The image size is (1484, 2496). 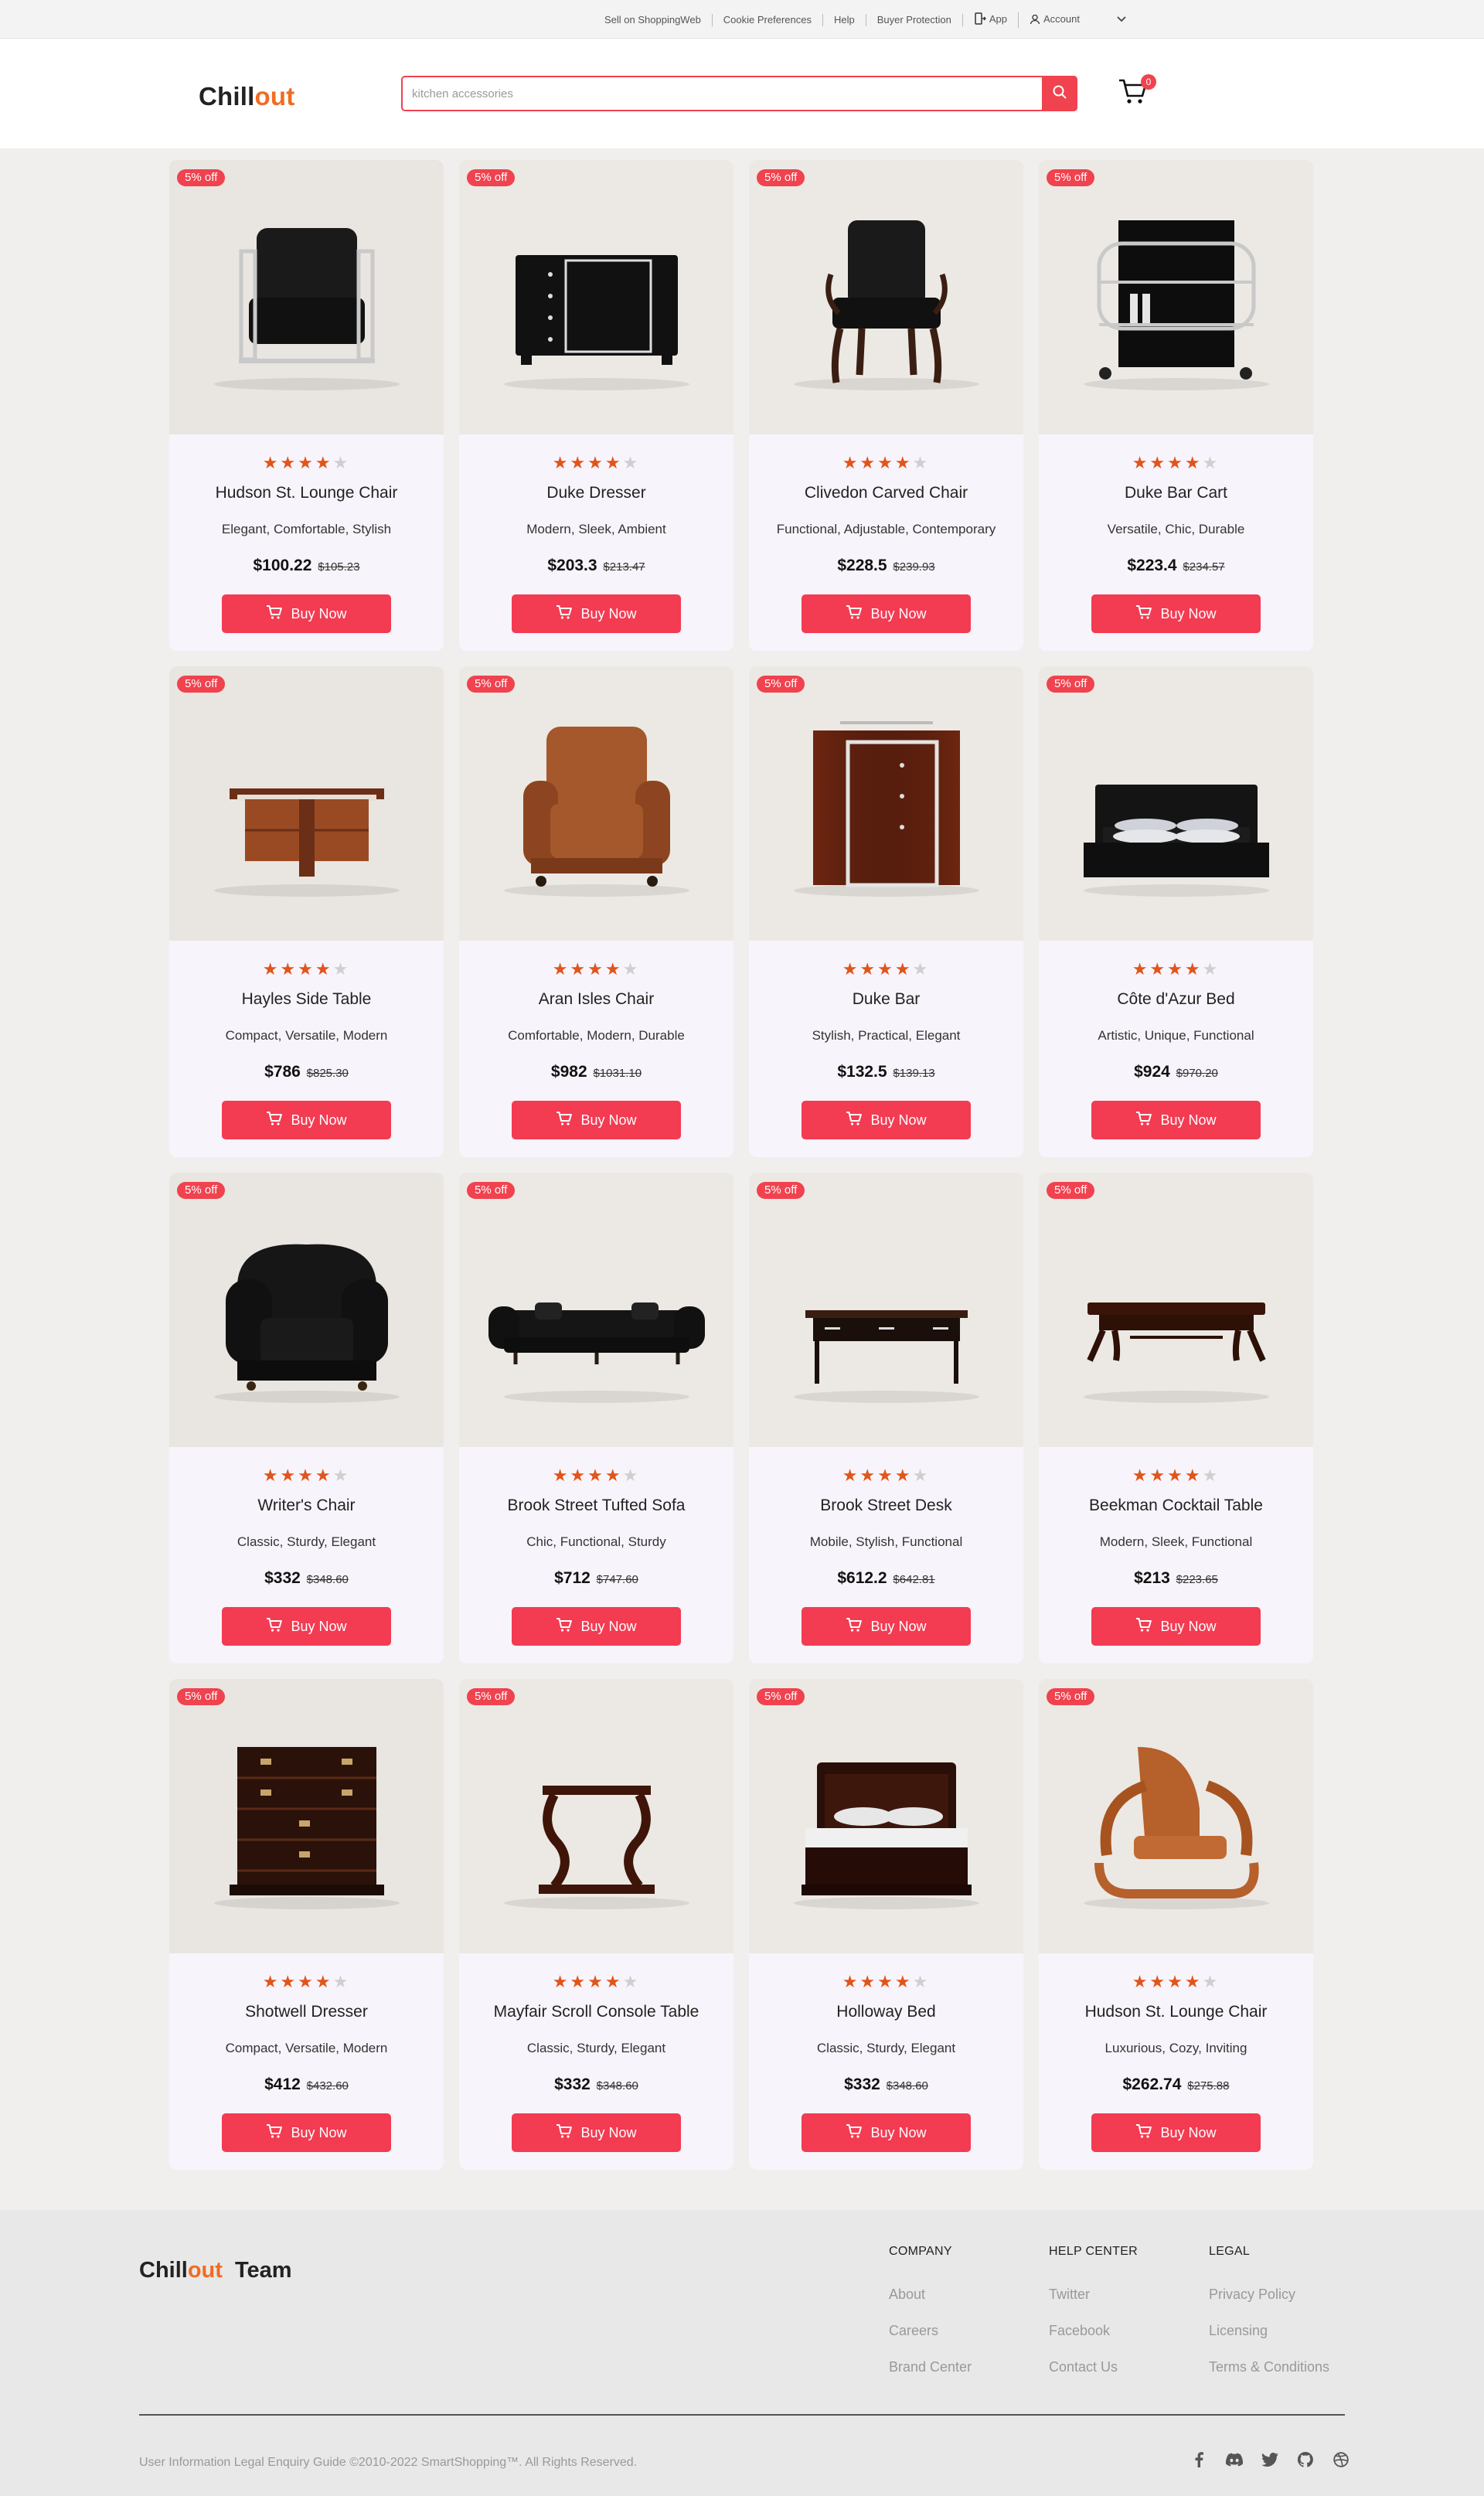 I want to click on current-price: $612.2, so click(x=862, y=1578).